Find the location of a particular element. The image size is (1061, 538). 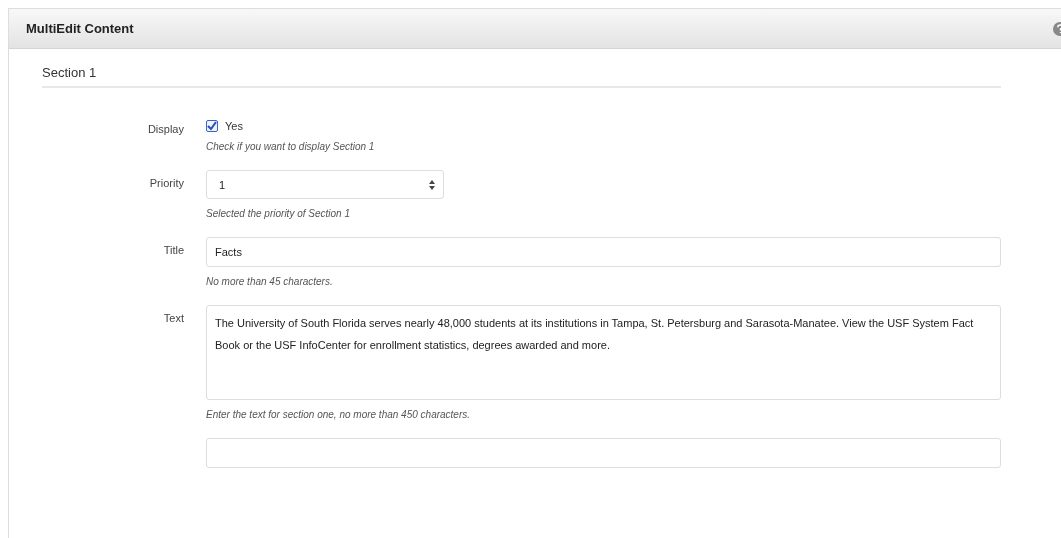

input-field is located at coordinates (603, 453).